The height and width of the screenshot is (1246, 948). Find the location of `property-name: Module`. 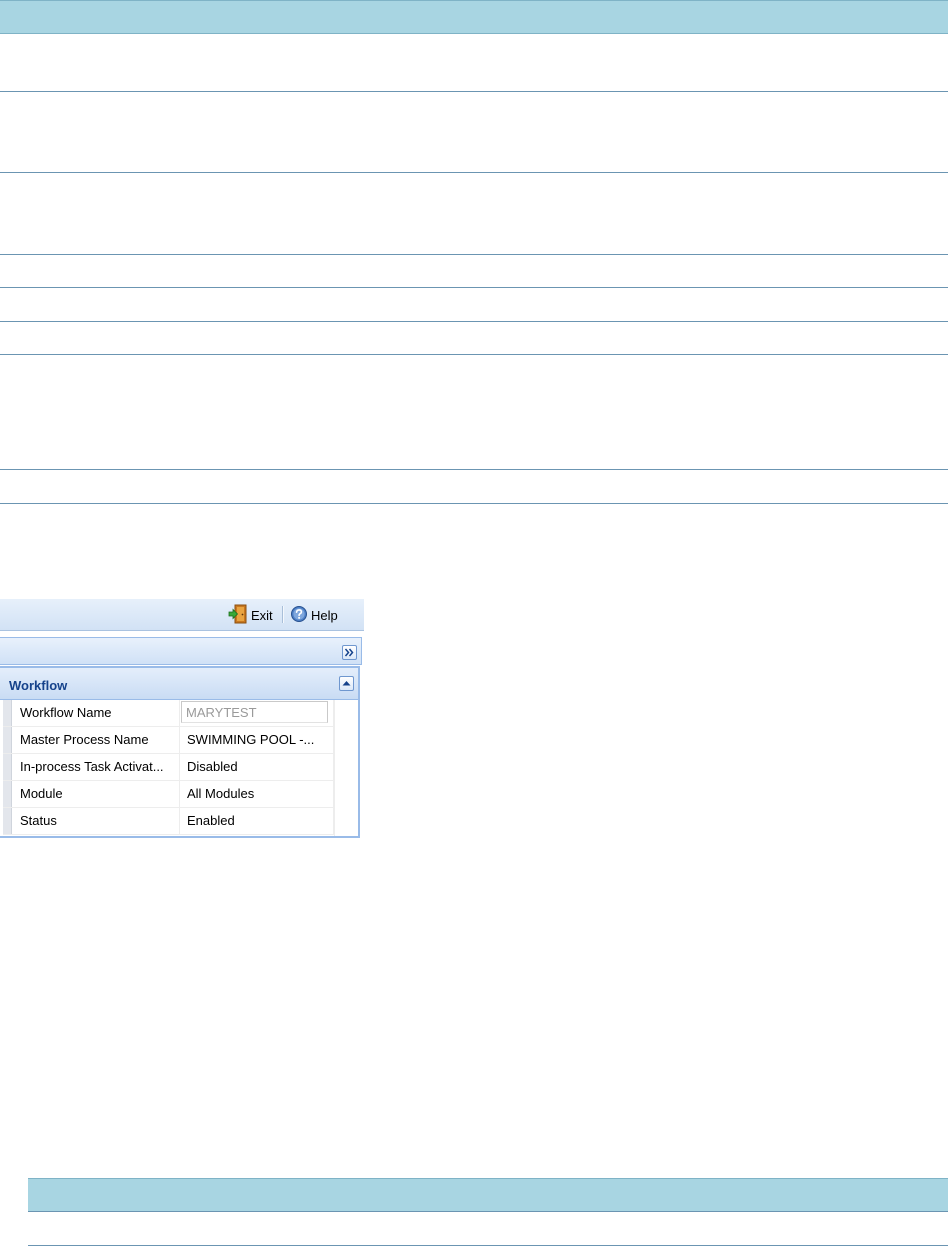

property-name: Module is located at coordinates (96, 794).